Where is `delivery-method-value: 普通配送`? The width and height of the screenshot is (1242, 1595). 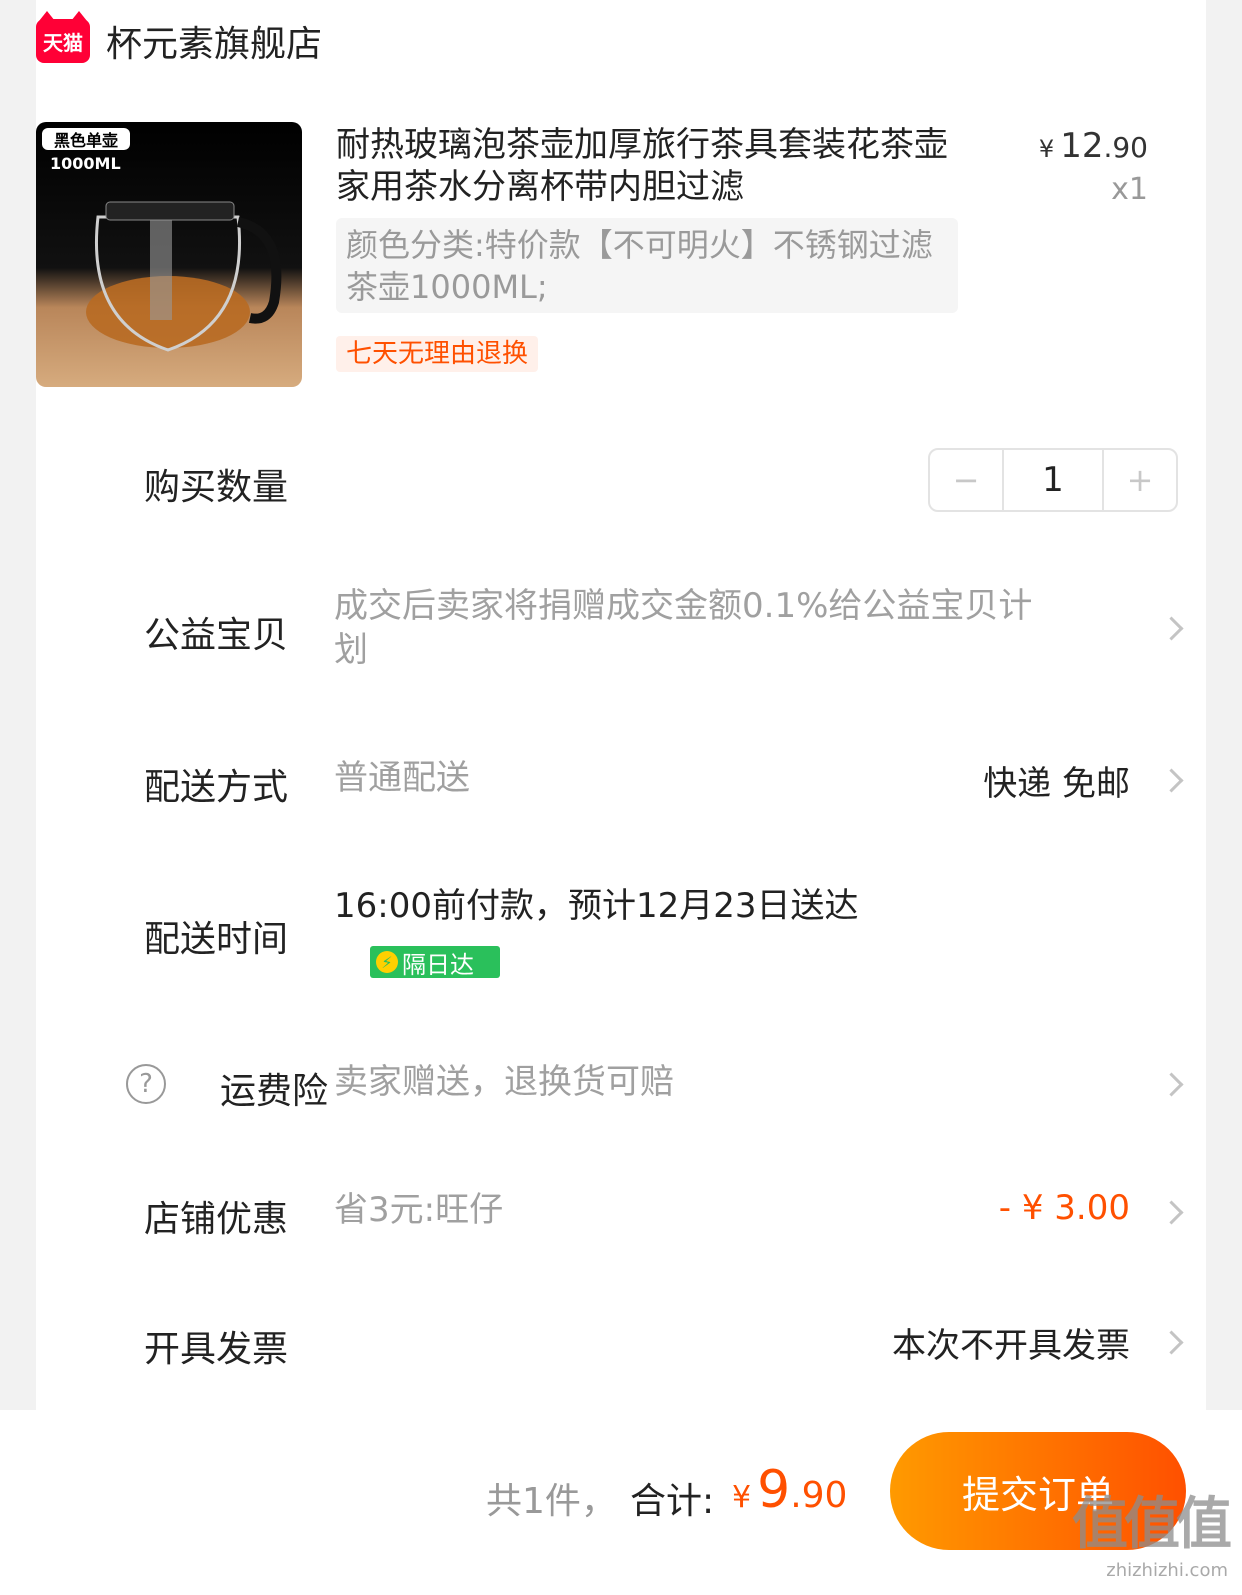 delivery-method-value: 普通配送 is located at coordinates (402, 778).